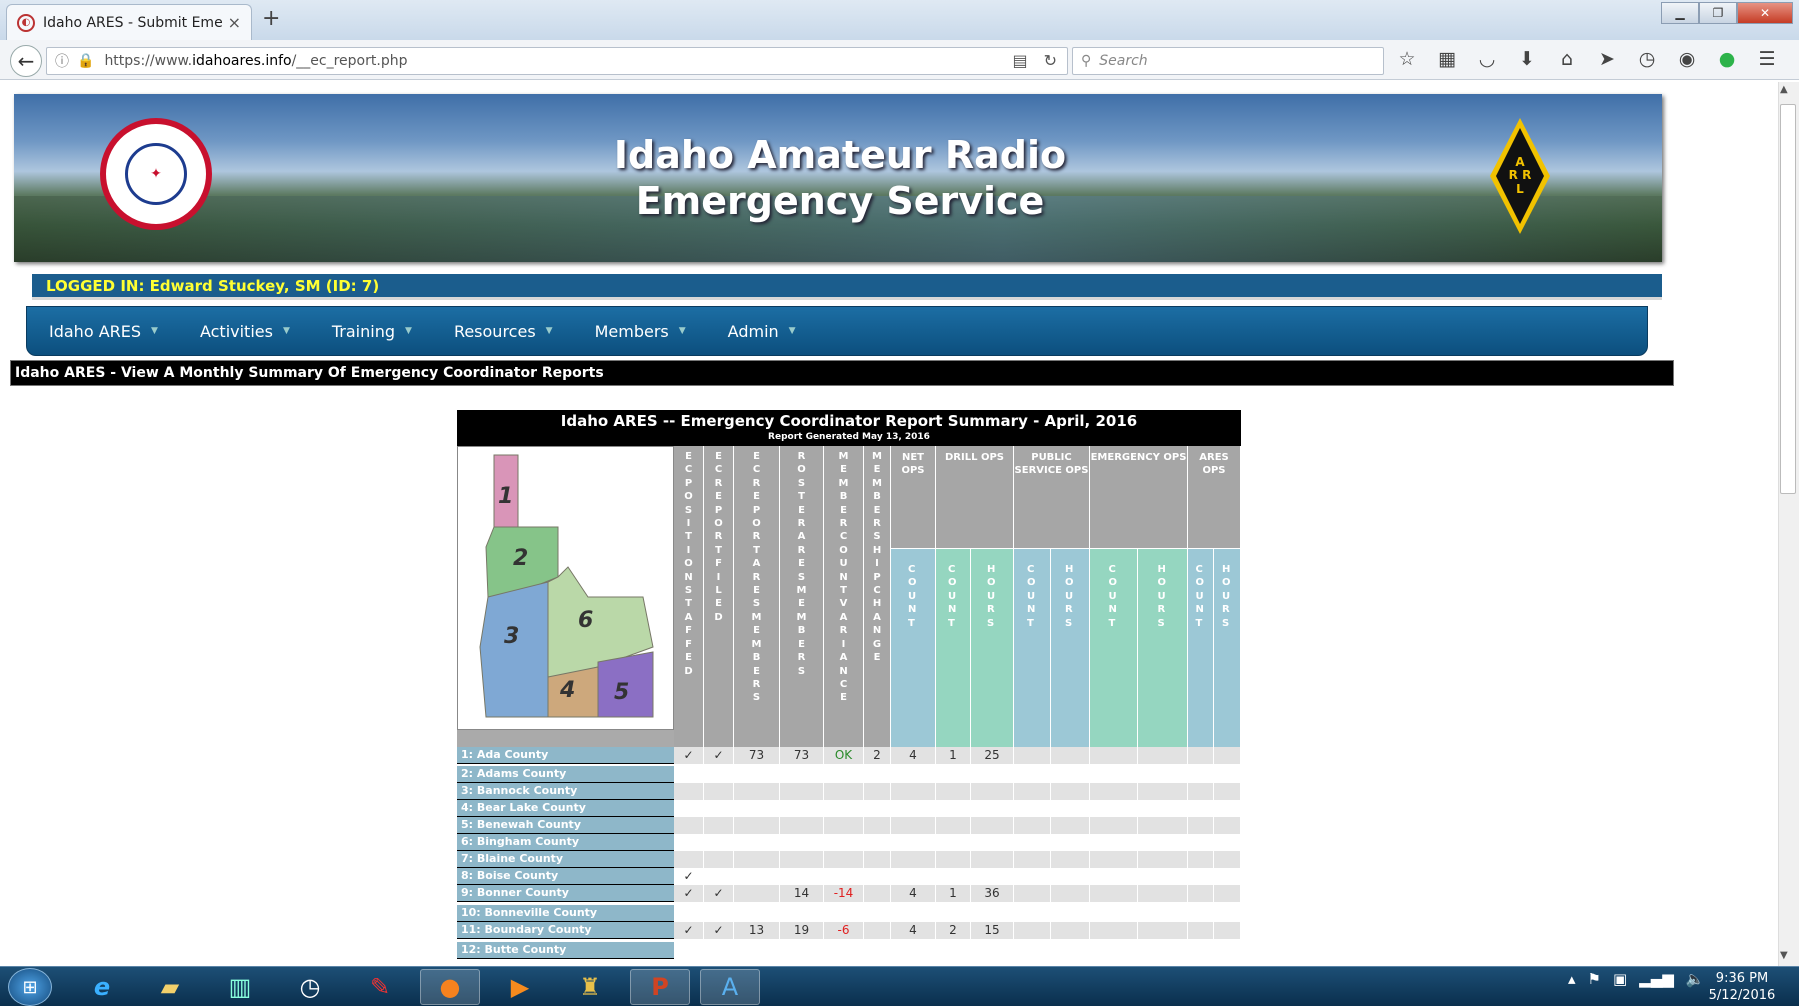  What do you see at coordinates (450, 987) in the screenshot?
I see `firefox-icon: ●` at bounding box center [450, 987].